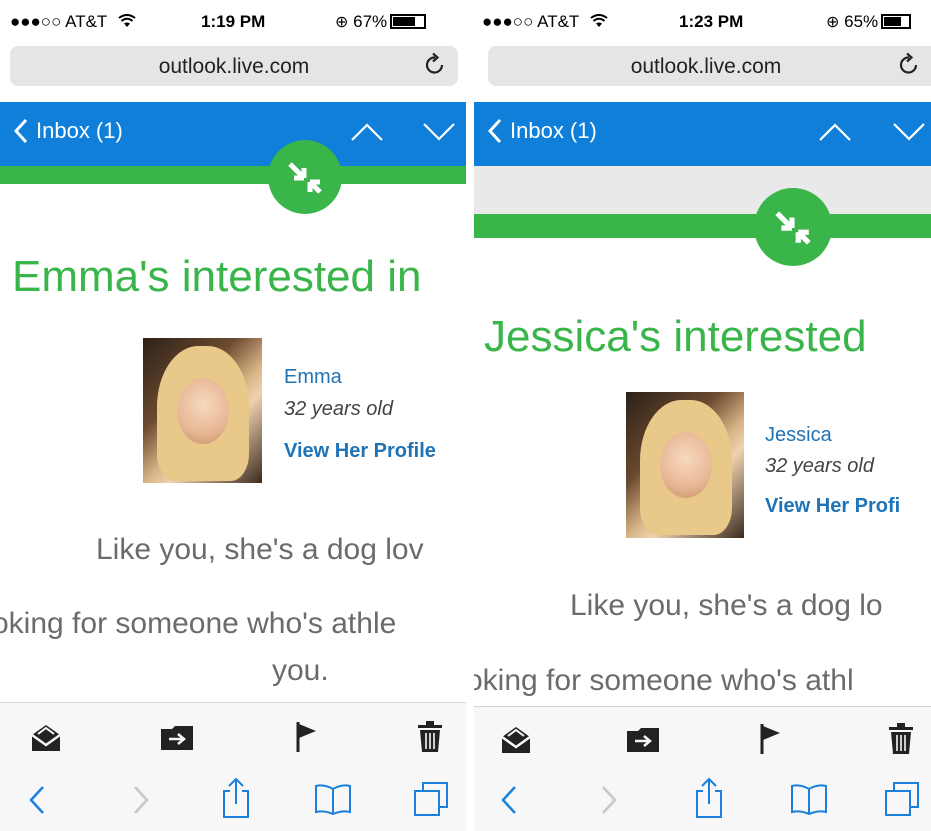 The image size is (931, 831). I want to click on clock: 1:19 PM, so click(233, 21).